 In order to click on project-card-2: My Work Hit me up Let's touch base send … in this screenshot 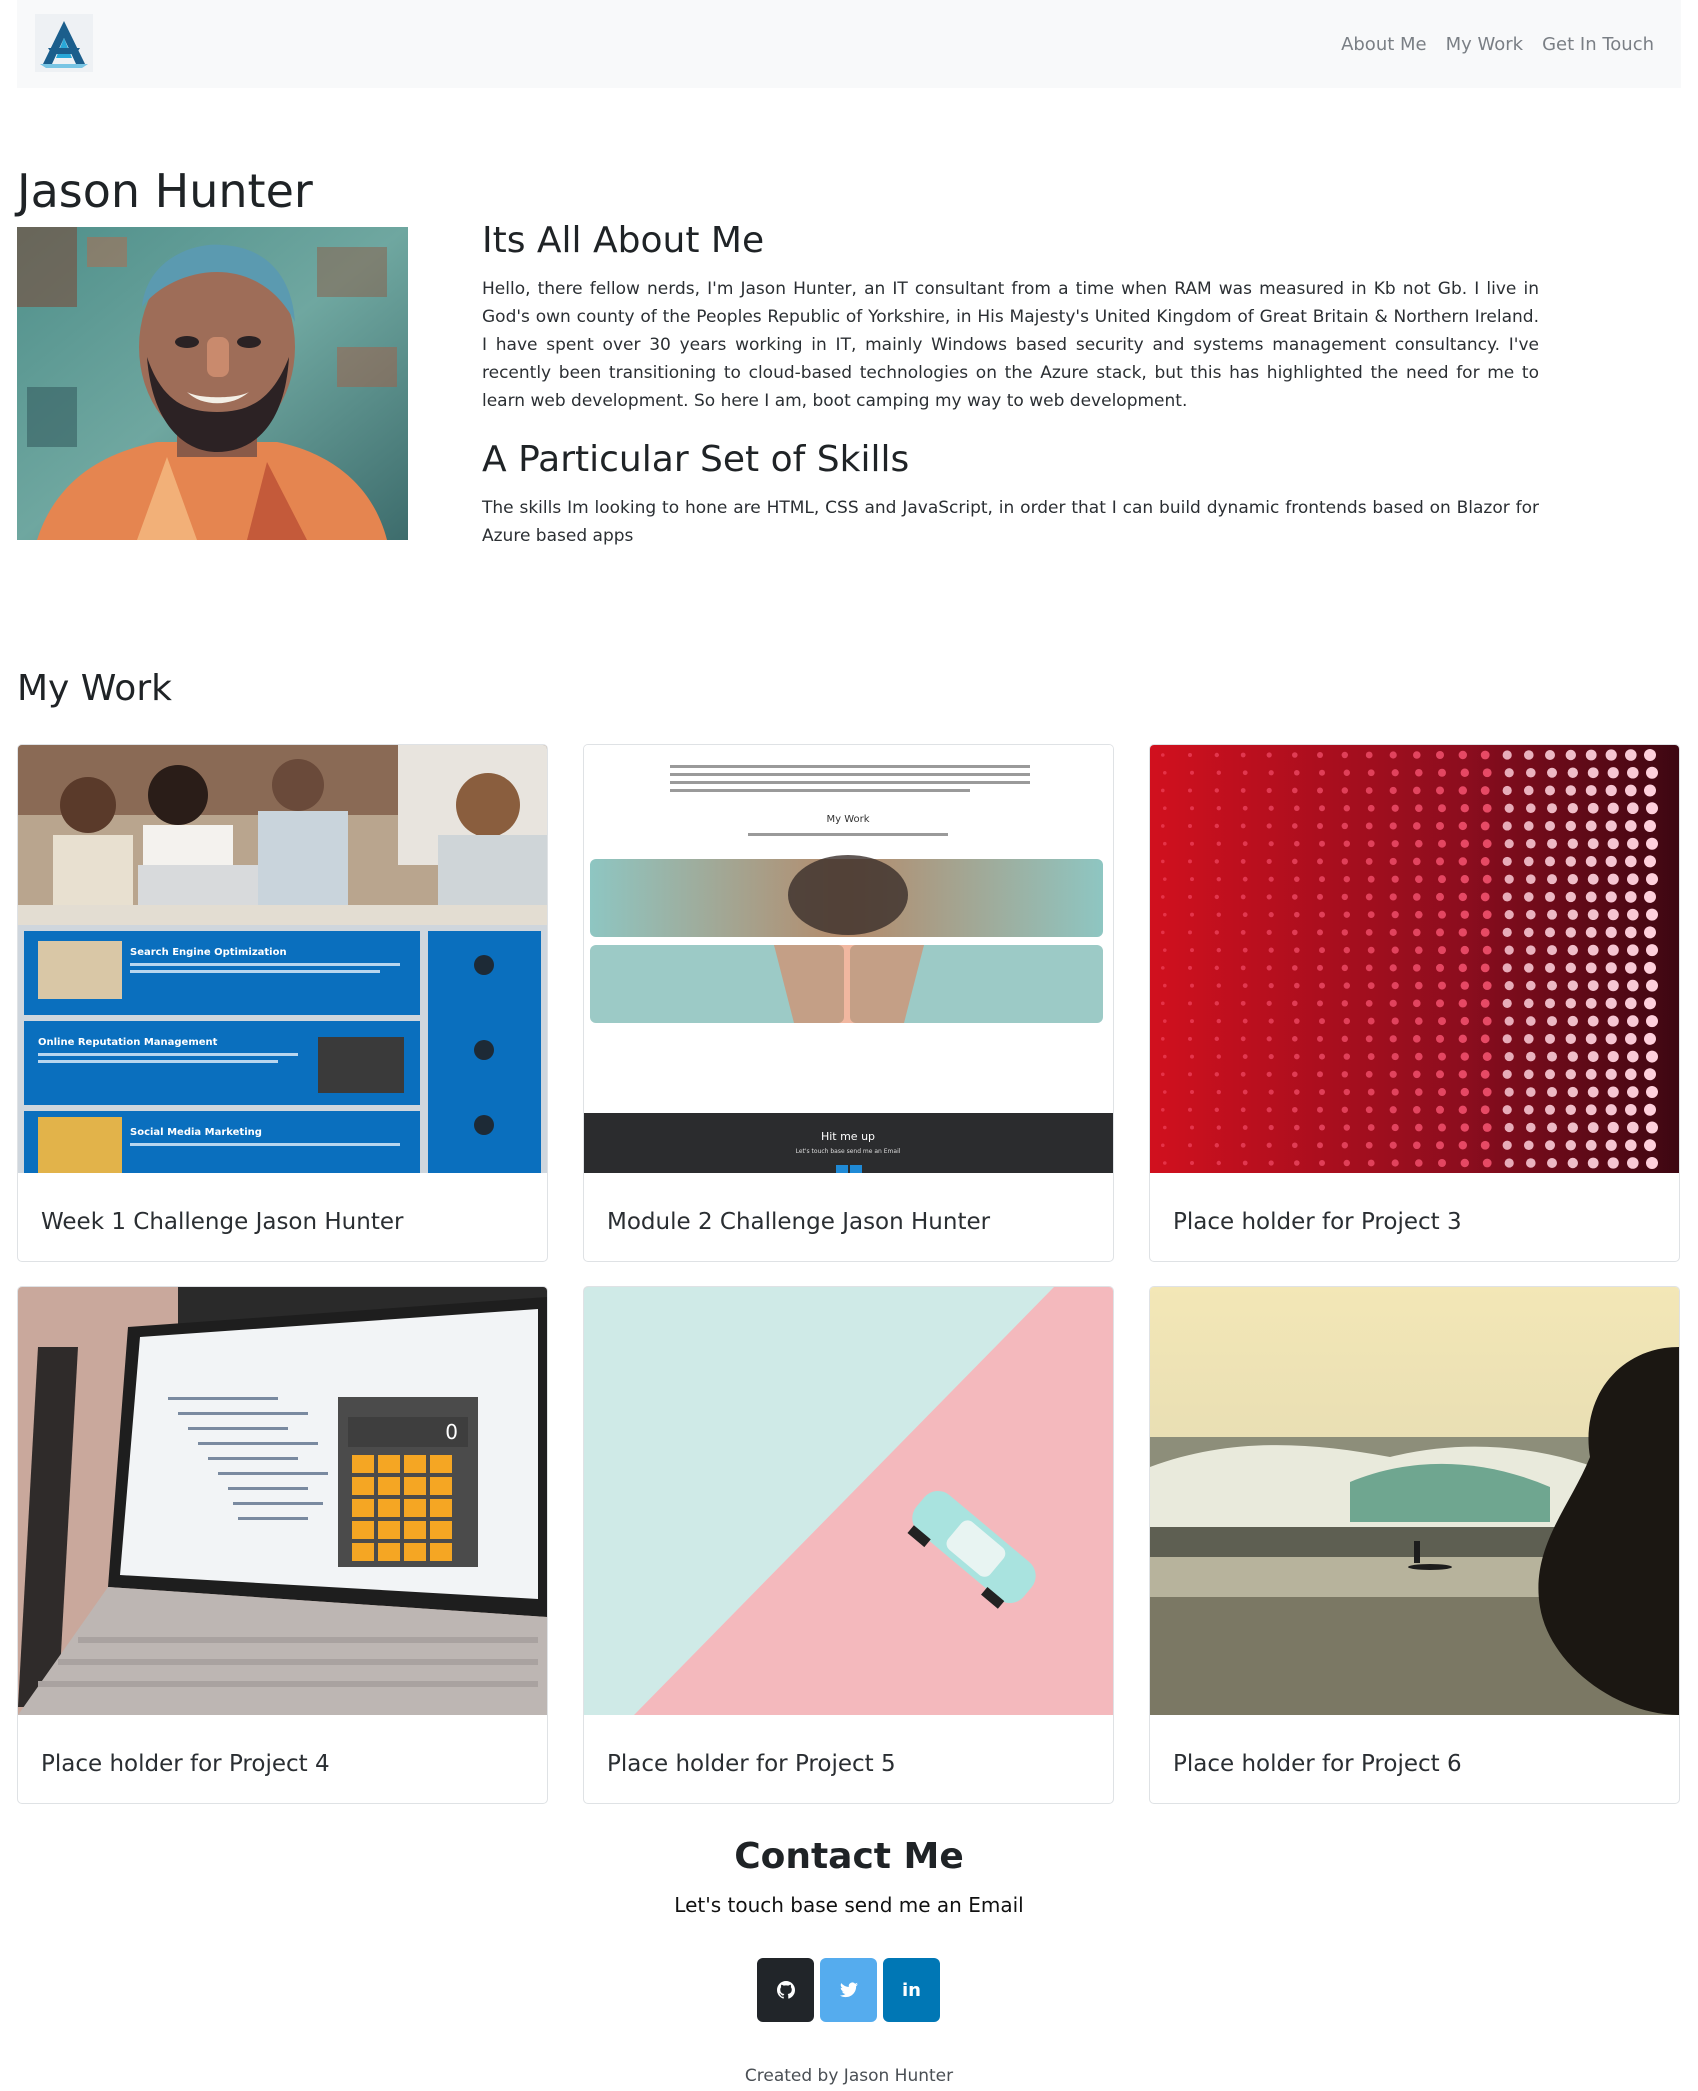, I will do `click(848, 1003)`.